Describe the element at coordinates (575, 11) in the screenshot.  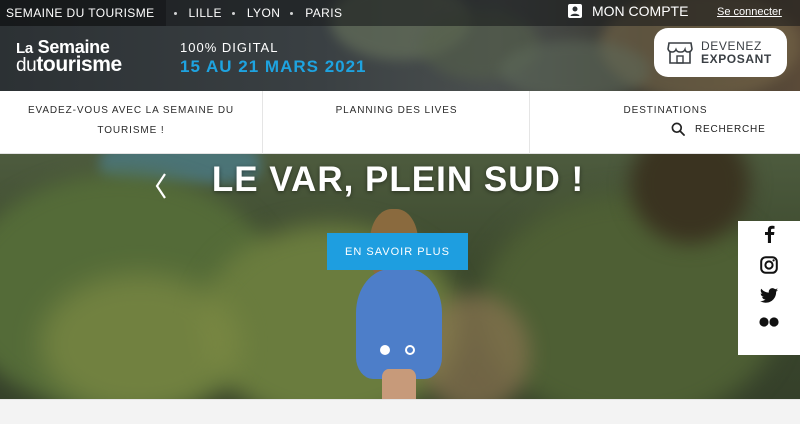
I see `user-icon` at that location.